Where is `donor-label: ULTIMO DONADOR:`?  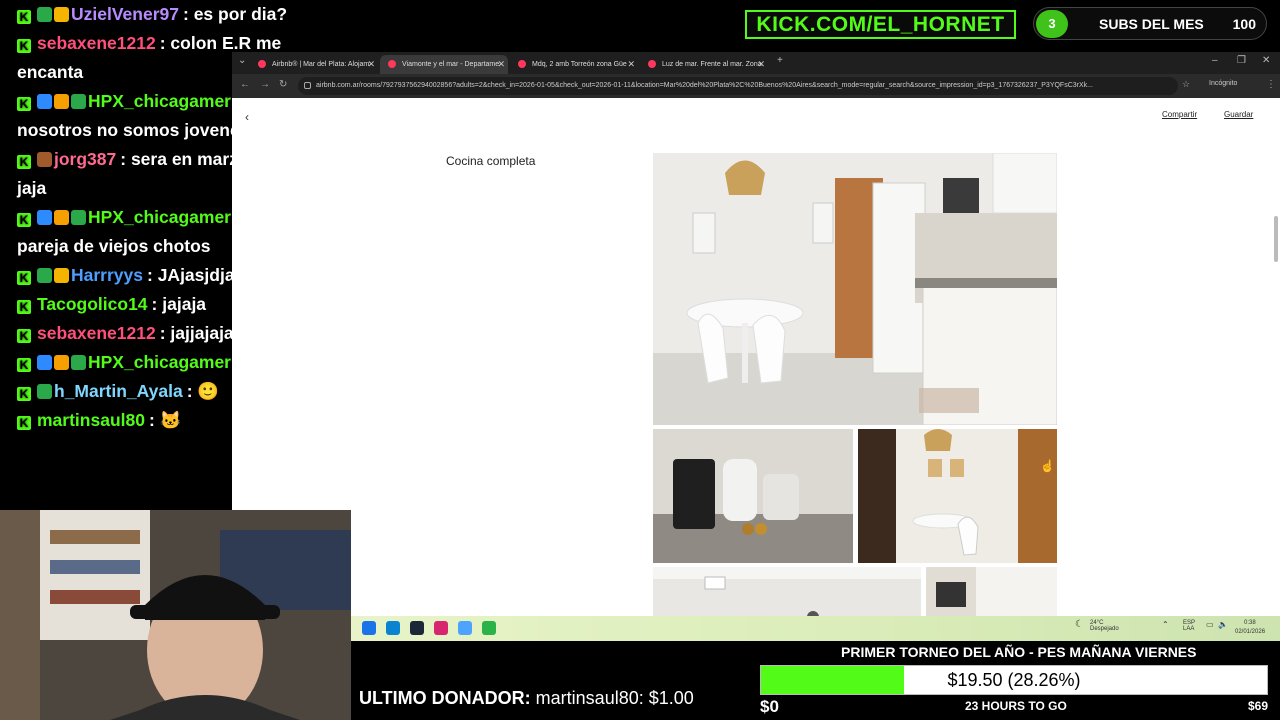 donor-label: ULTIMO DONADOR: is located at coordinates (445, 698).